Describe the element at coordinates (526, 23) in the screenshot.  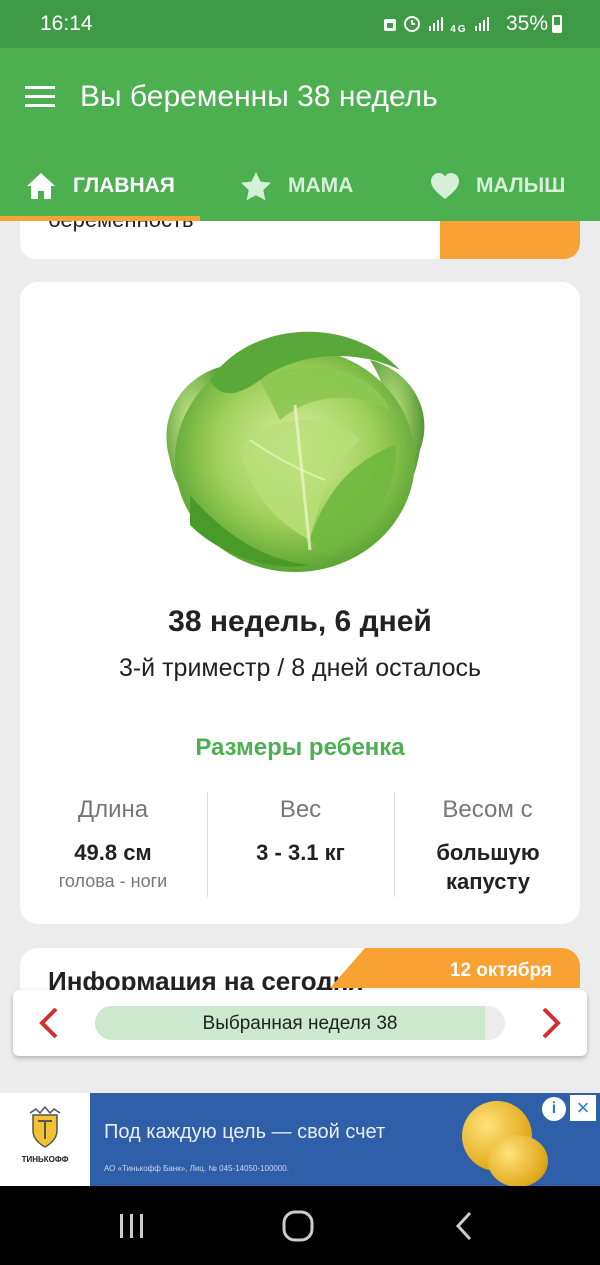
I see `battery-percent: 35%` at that location.